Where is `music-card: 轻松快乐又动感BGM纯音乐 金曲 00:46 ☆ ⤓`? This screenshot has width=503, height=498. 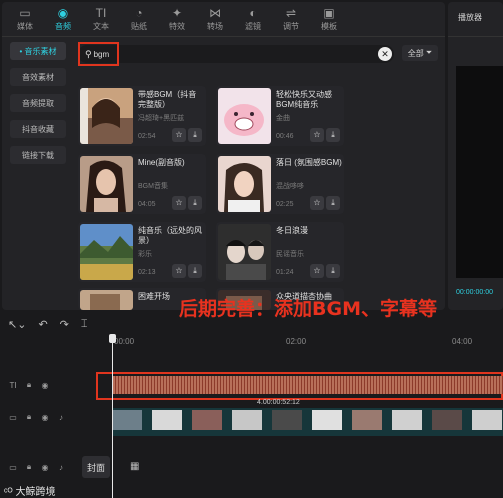
music-card: 轻松快乐又动感BGM纯音乐 金曲 00:46 ☆ ⤓ is located at coordinates (280, 116).